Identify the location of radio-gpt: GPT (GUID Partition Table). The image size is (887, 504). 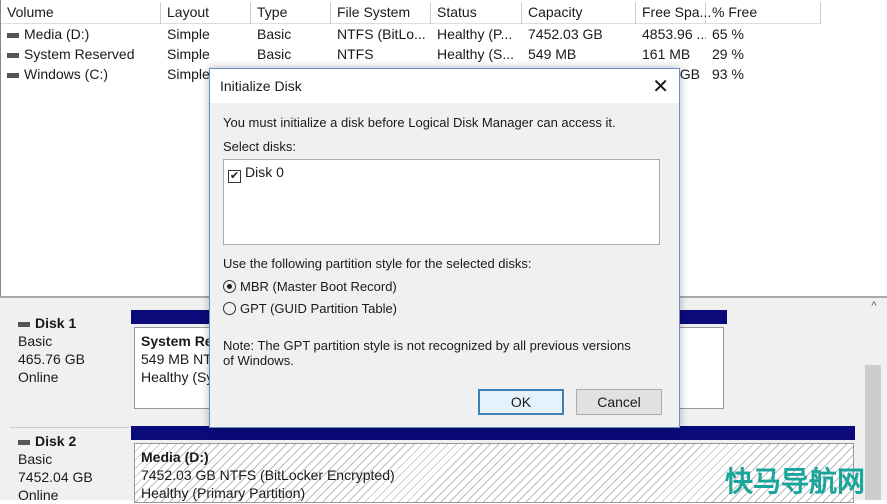
(310, 308).